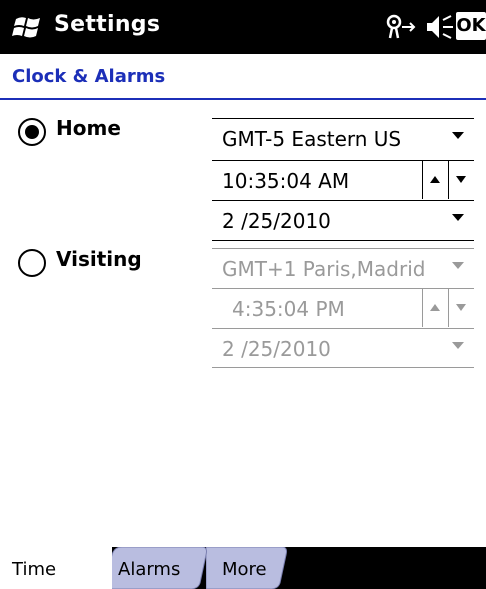 Image resolution: width=486 pixels, height=589 pixels. Describe the element at coordinates (149, 569) in the screenshot. I see `tab-alarms-label: Alarms` at that location.